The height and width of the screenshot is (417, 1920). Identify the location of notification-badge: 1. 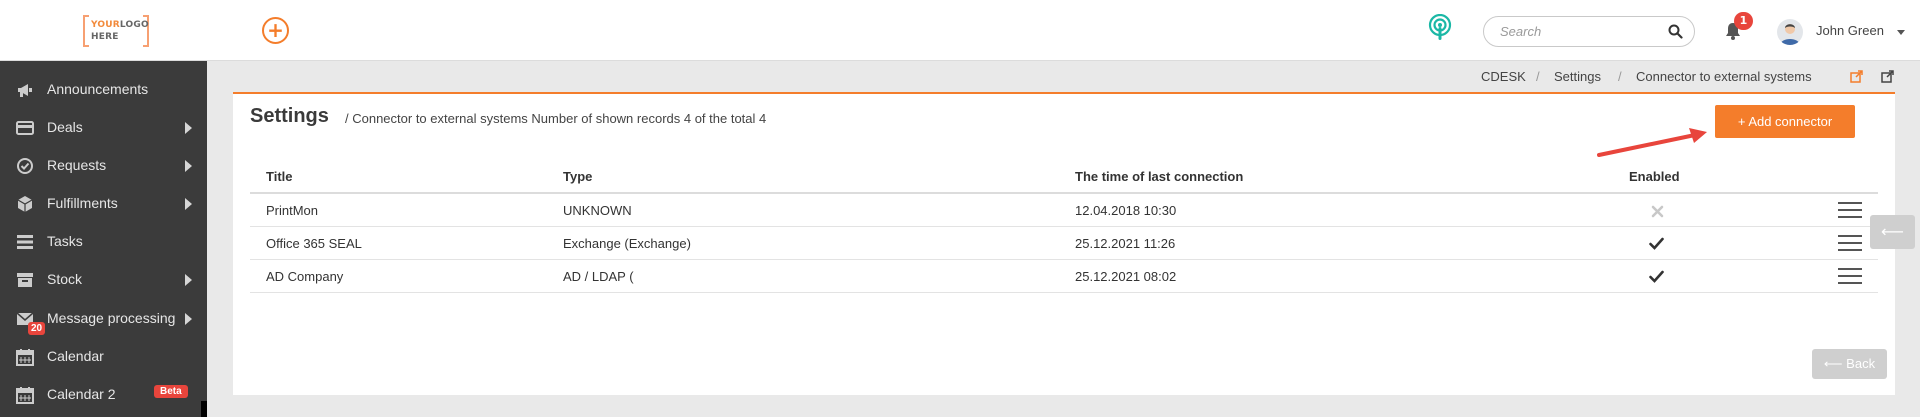
(1743, 21).